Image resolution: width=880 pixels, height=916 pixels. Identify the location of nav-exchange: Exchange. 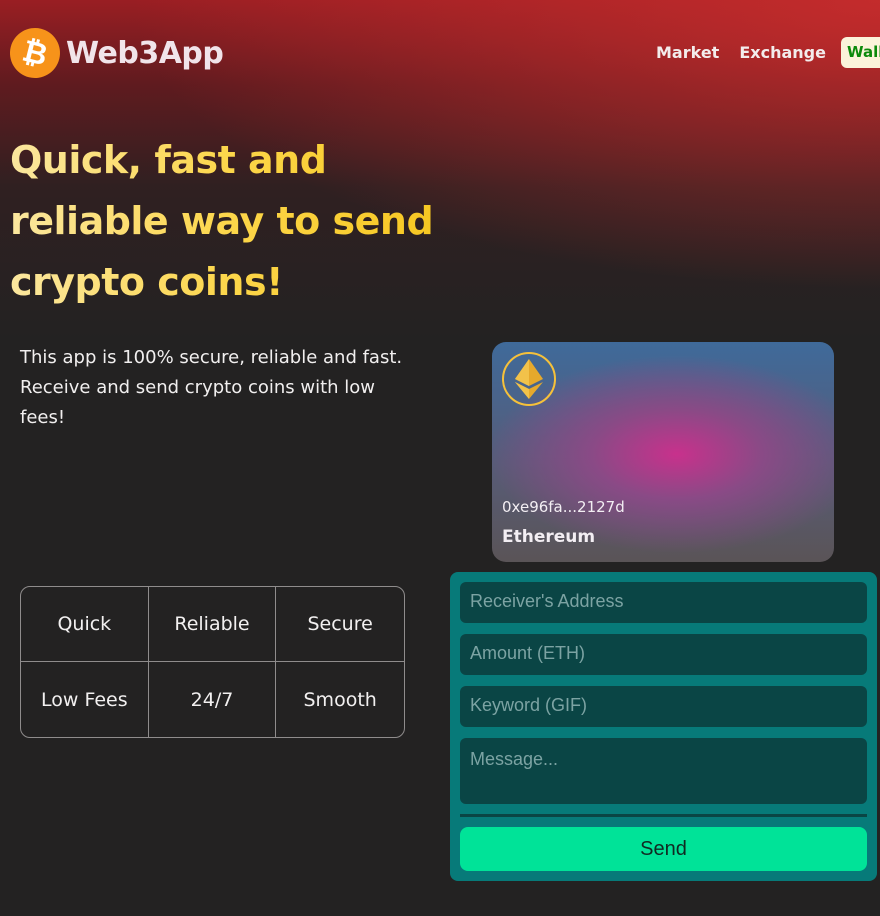
(782, 52).